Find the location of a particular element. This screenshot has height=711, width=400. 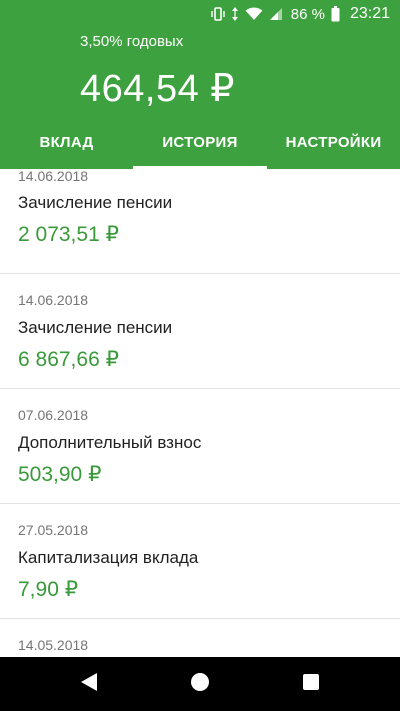

recents-button is located at coordinates (311, 684).